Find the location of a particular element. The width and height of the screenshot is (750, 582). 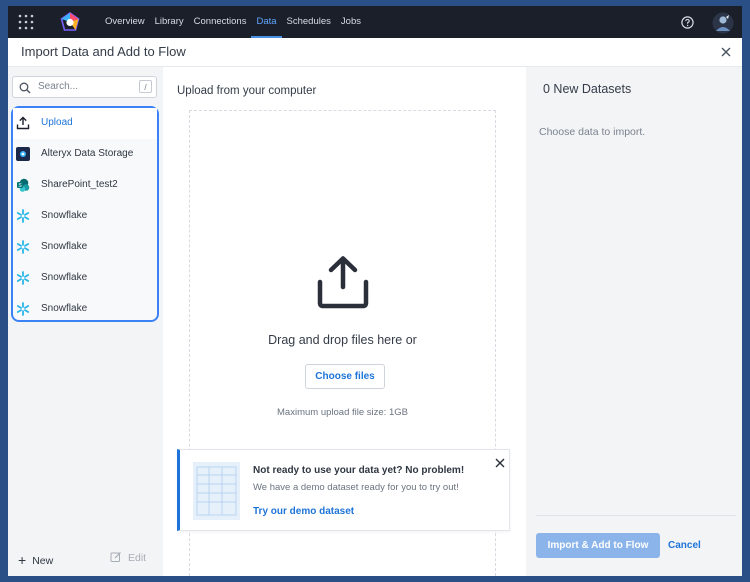

source-item-alteryx-data-storage: Alteryx Data Storage is located at coordinates (85, 154).